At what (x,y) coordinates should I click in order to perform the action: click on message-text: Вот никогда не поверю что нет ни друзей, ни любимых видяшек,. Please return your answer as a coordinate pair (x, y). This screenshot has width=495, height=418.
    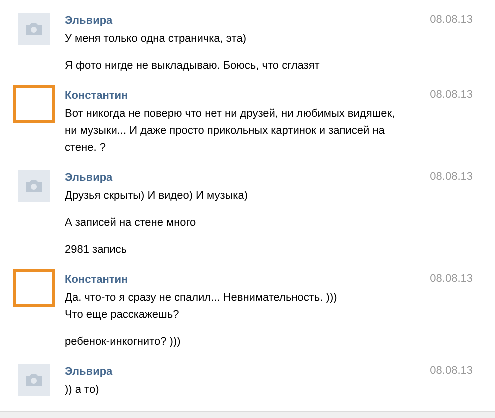
    Looking at the image, I should click on (230, 114).